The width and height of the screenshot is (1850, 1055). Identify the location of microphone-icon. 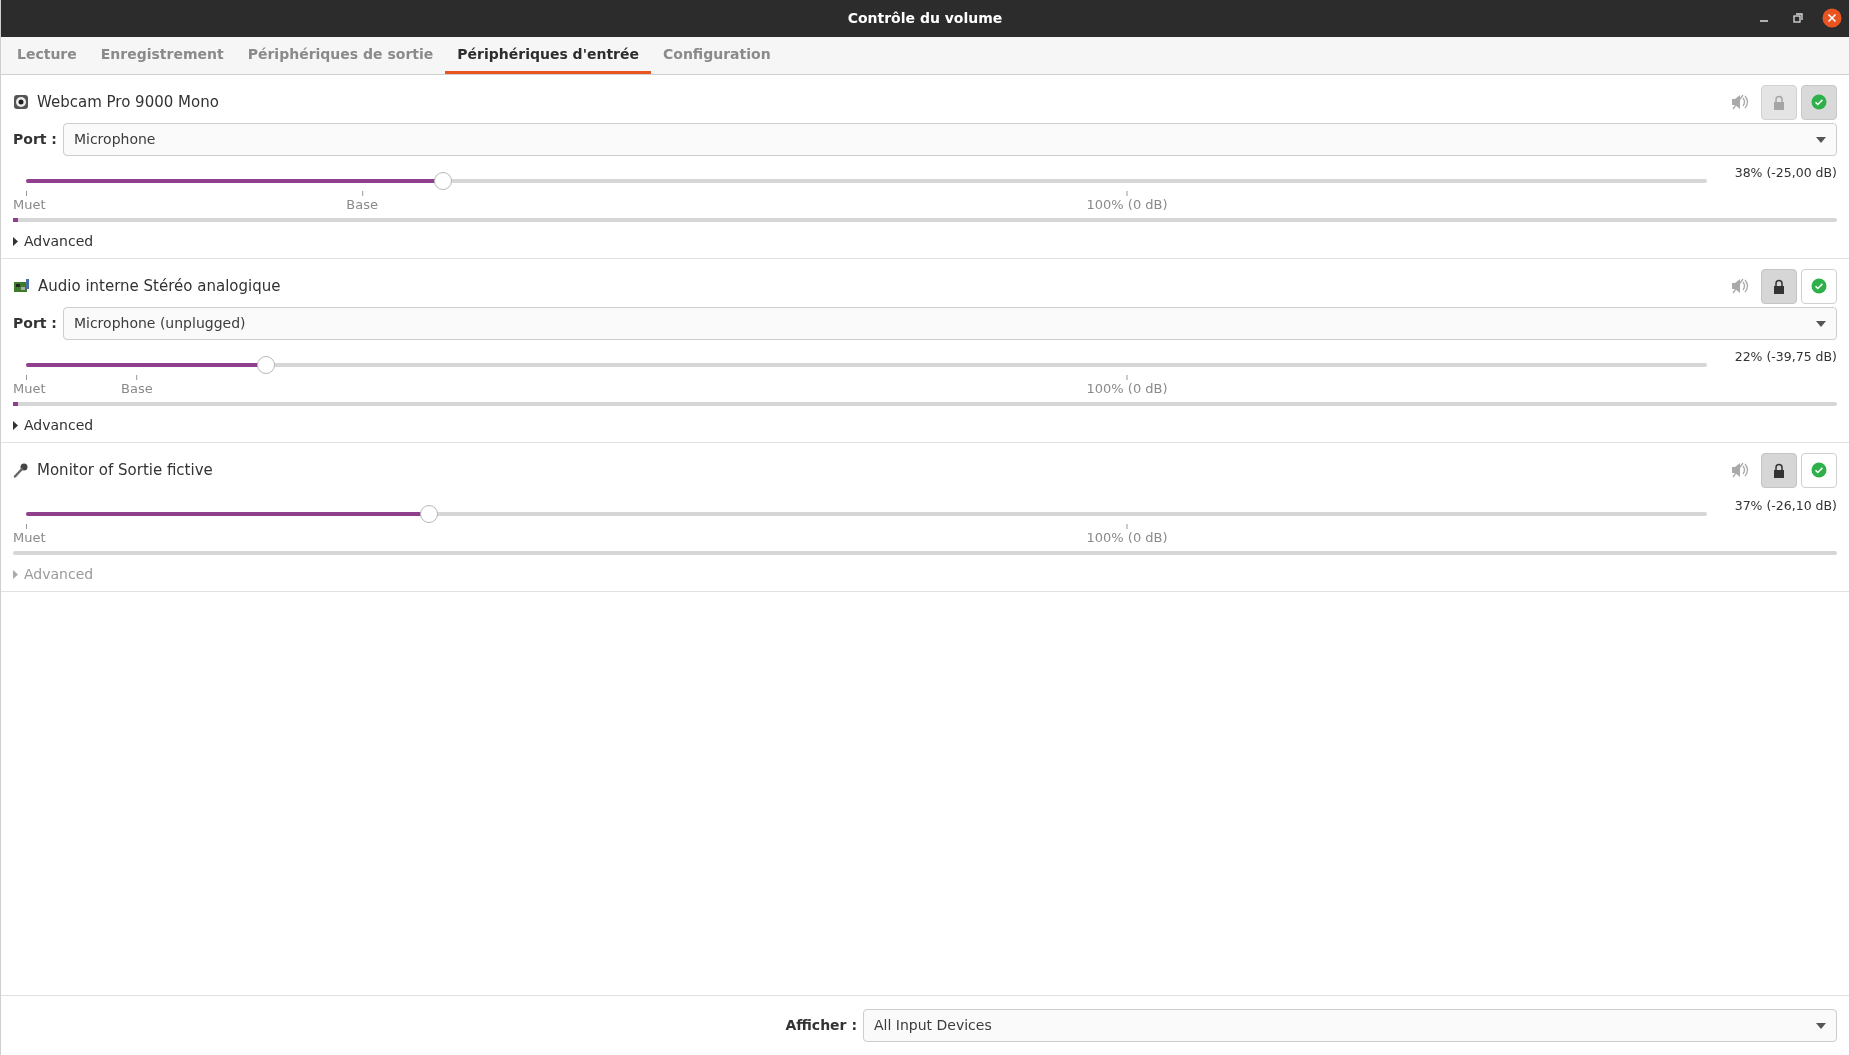
(21, 470).